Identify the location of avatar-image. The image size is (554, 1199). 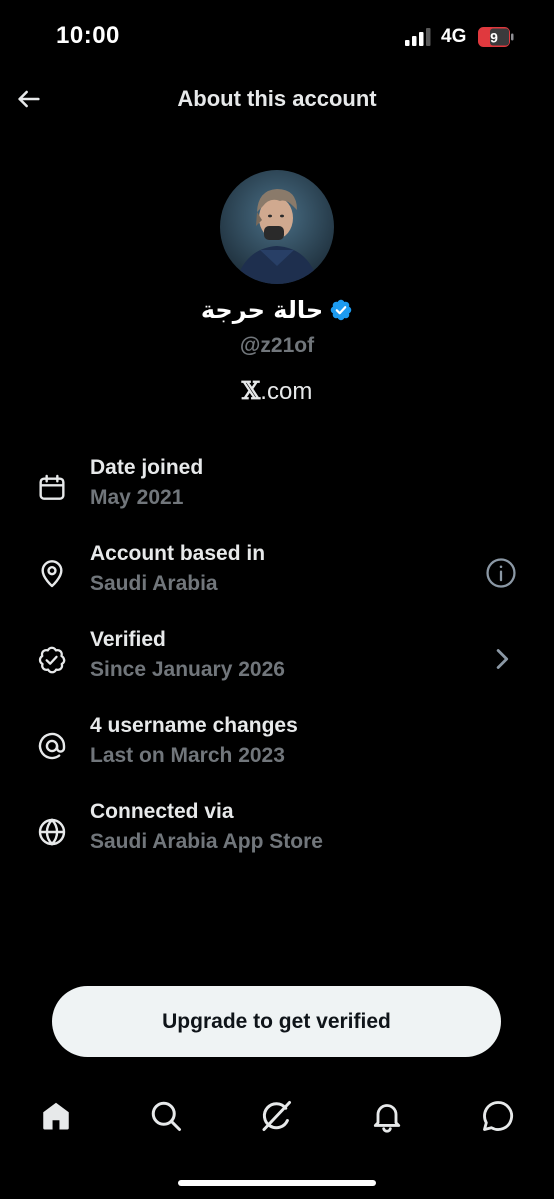
(277, 227).